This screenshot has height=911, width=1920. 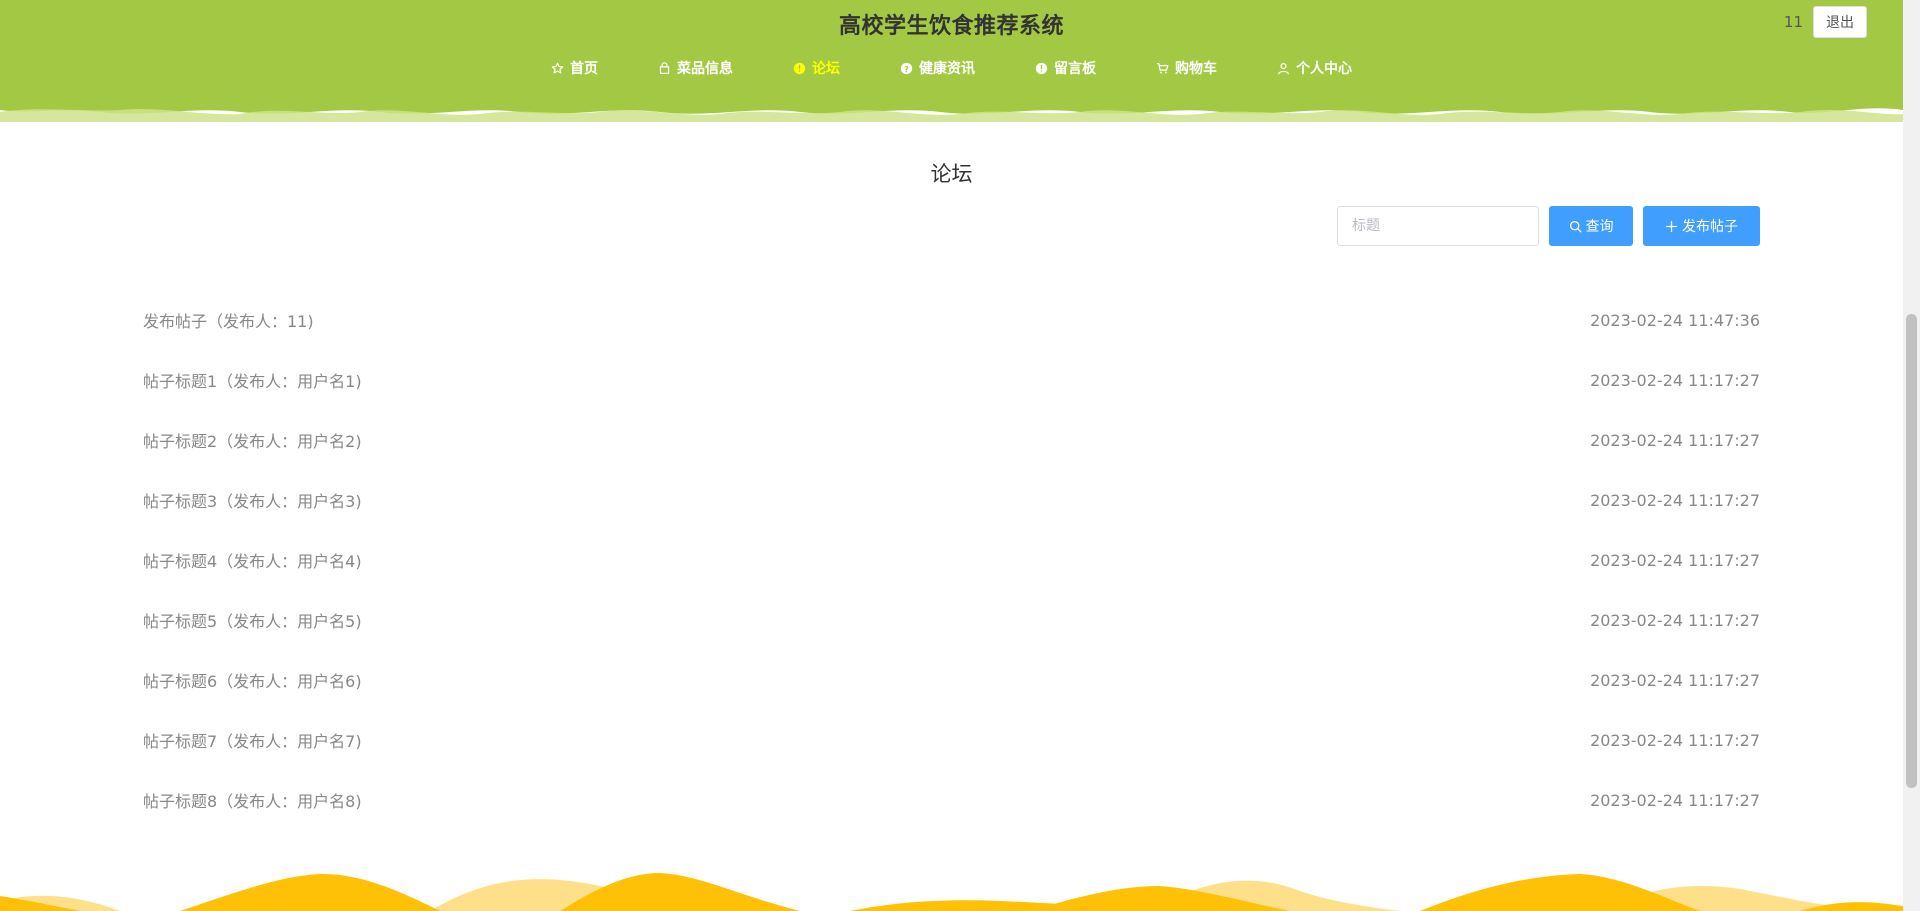 What do you see at coordinates (951, 440) in the screenshot?
I see `list-item: 帖子标题2（发布人：用户名2) 2023-02-24 11:17:27` at bounding box center [951, 440].